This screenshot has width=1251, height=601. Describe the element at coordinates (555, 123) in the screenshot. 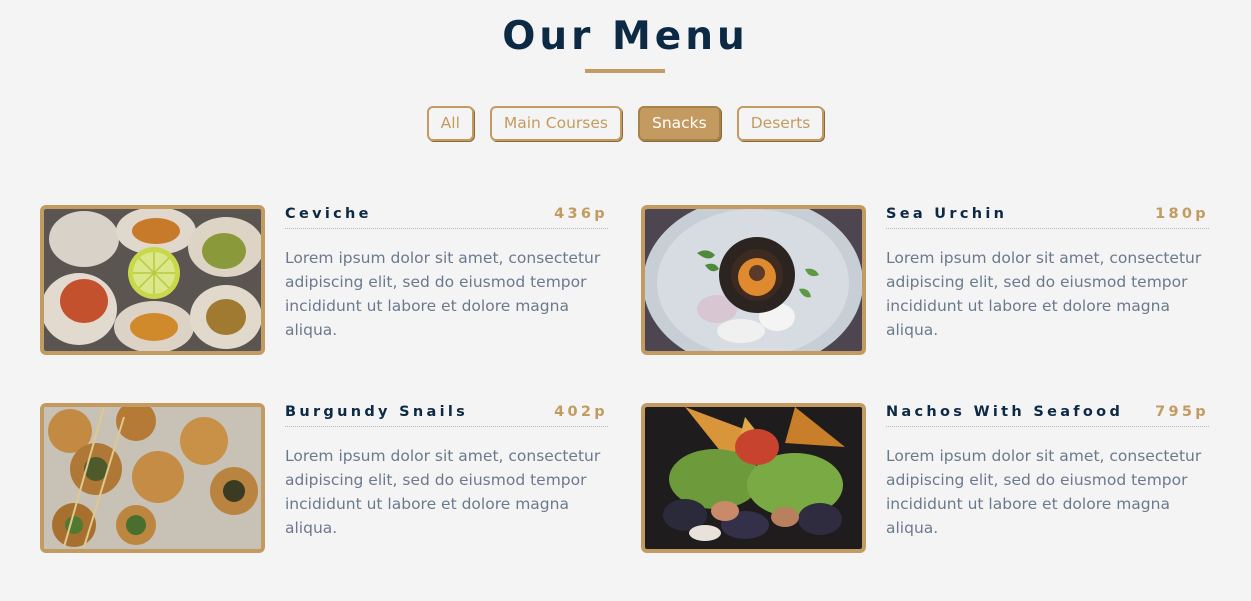

I see `filter-main-courses-button: Main Courses` at that location.